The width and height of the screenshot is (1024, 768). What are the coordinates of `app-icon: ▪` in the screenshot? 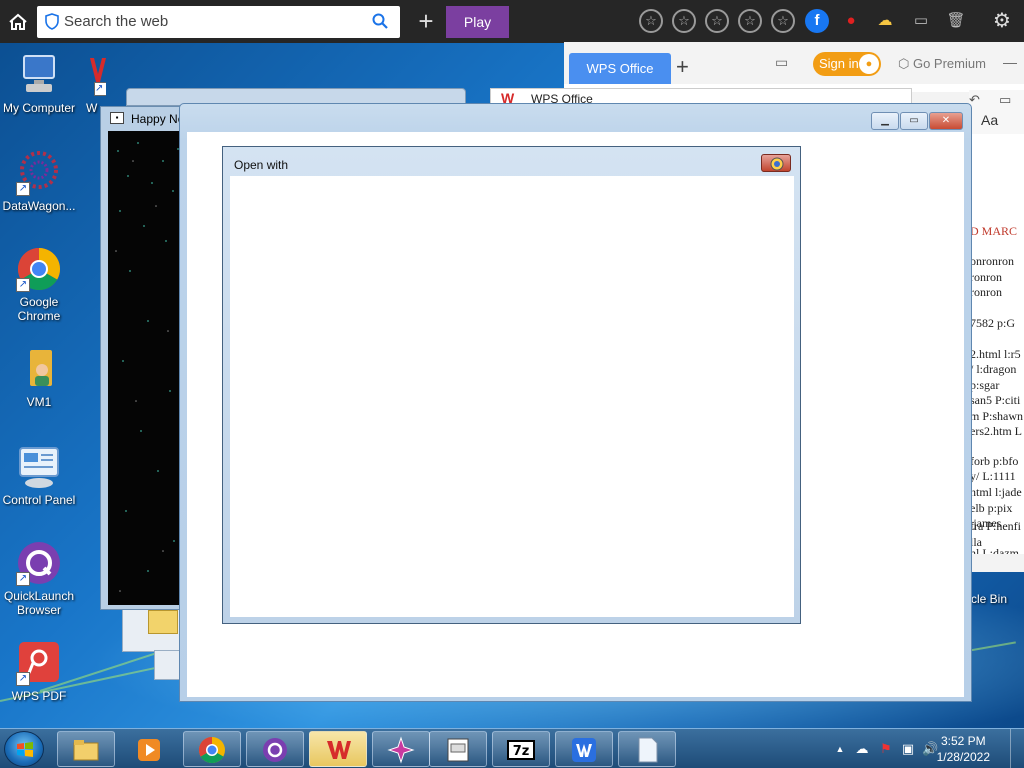 It's located at (117, 118).